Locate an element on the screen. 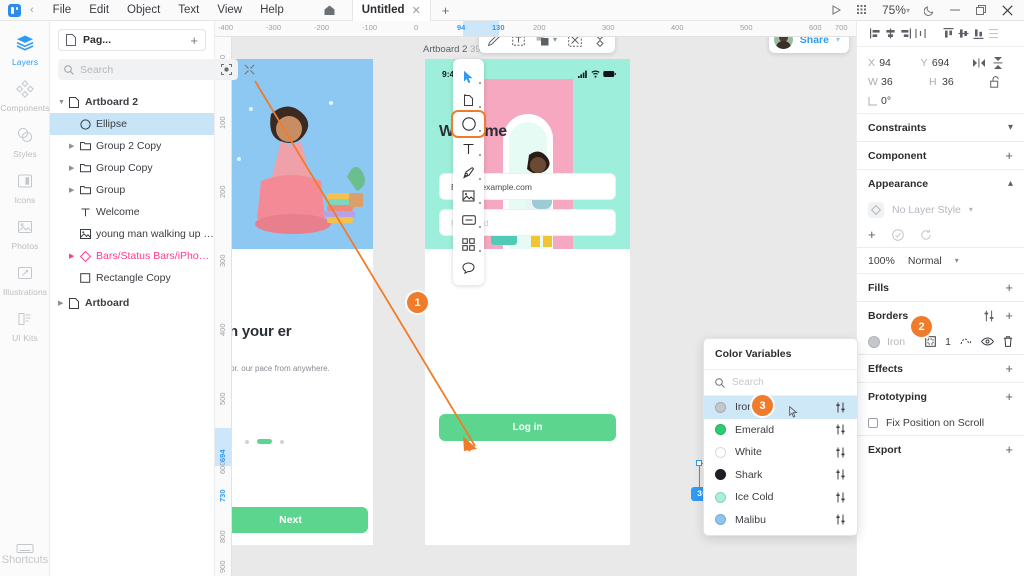 This screenshot has width=1024, height=576. check-circle-icon is located at coordinates (897, 234).